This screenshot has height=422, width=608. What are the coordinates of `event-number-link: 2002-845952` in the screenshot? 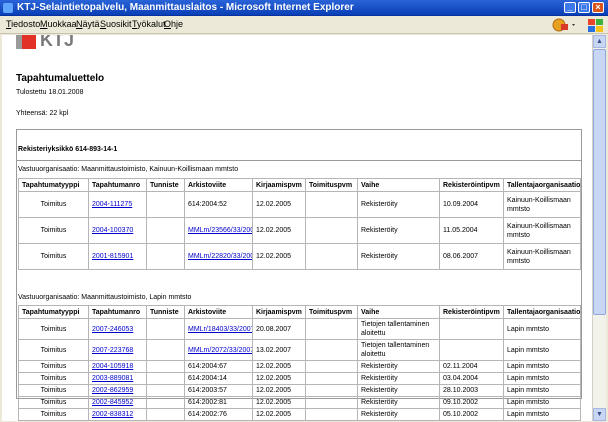 It's located at (112, 402).